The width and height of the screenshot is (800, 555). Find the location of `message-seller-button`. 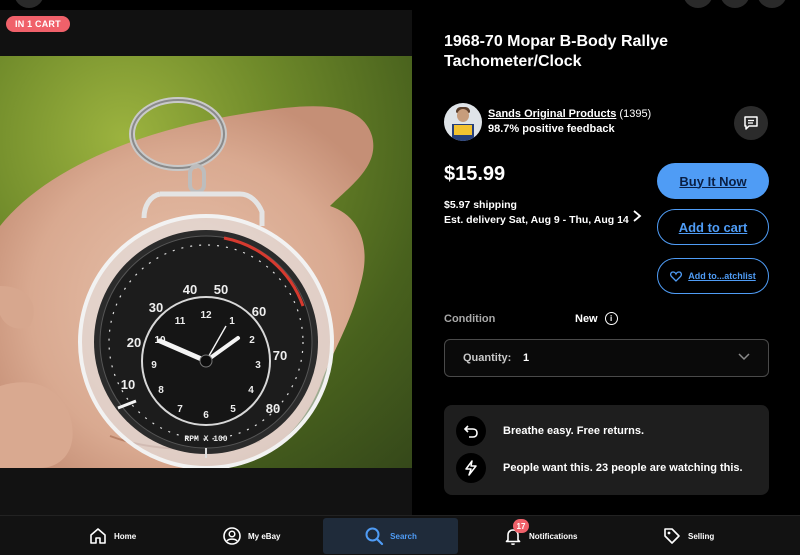

message-seller-button is located at coordinates (751, 123).